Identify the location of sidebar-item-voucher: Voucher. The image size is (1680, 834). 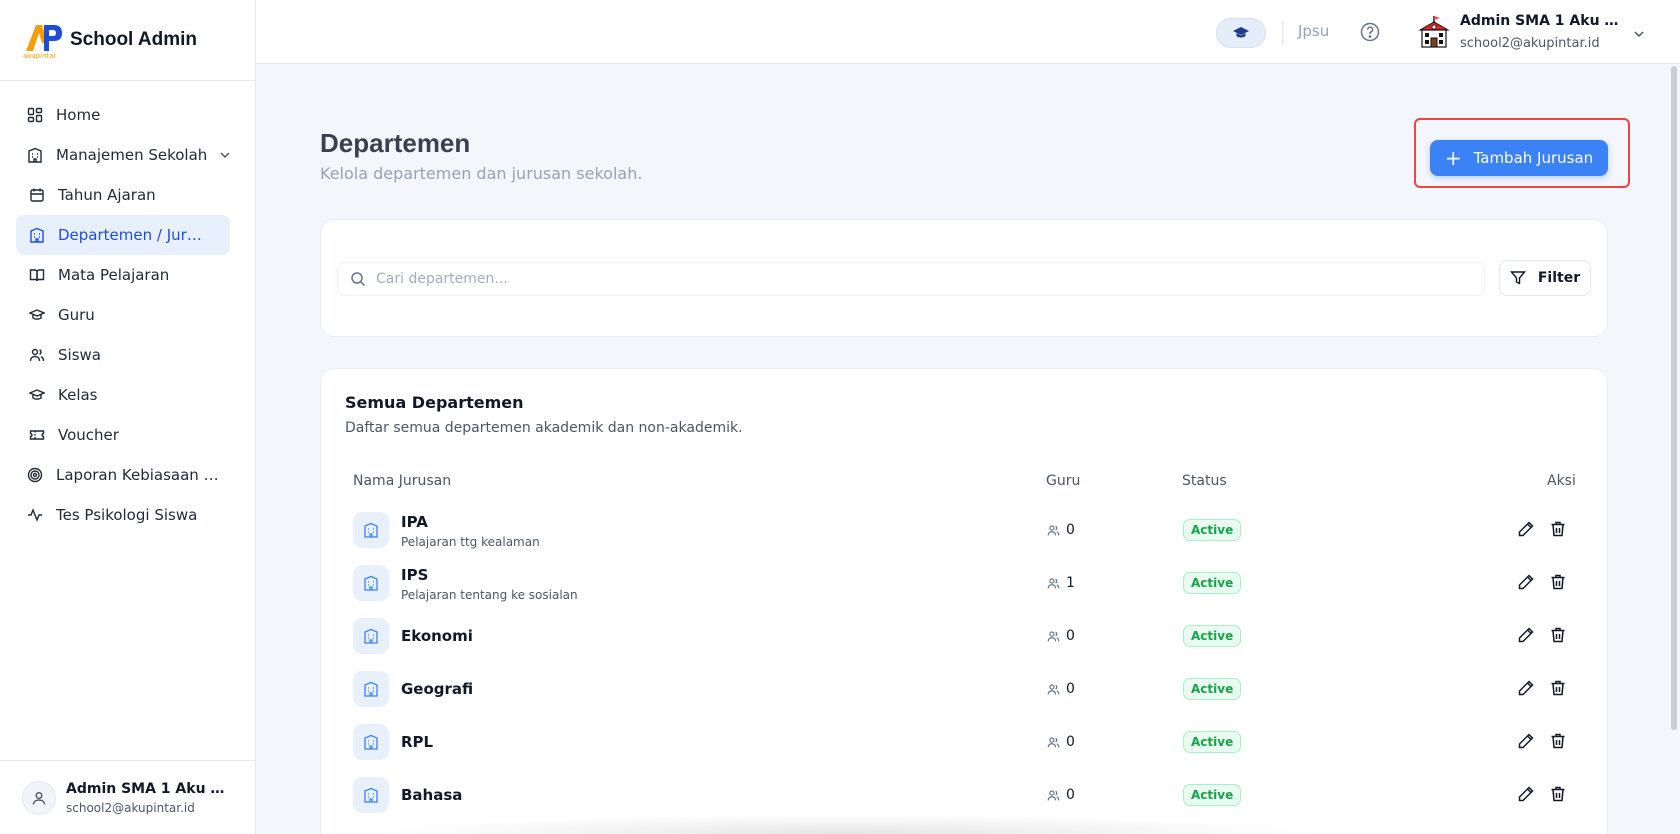
(123, 435).